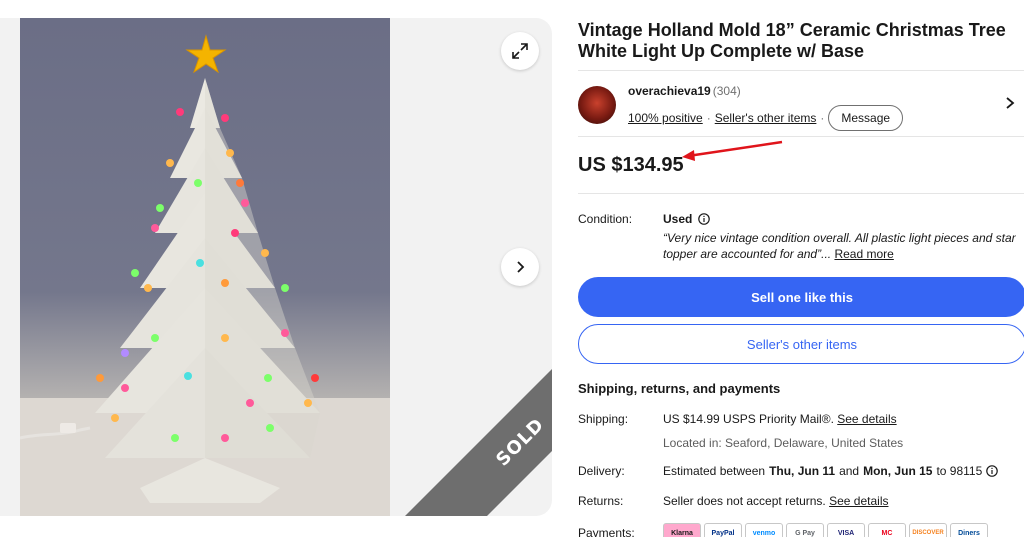 The width and height of the screenshot is (1024, 537). I want to click on google-pay-icon: G Pay, so click(805, 530).